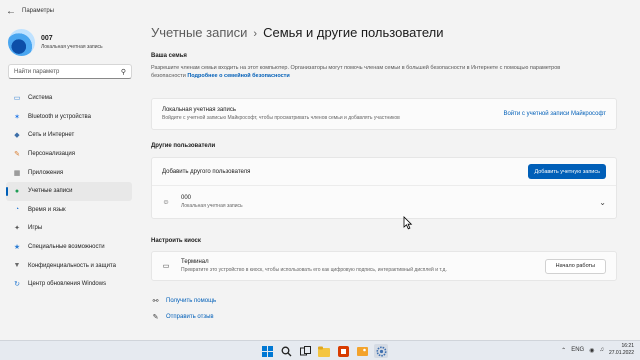 This screenshot has height=360, width=640. I want to click on page-title: Семья и другие пользователи, so click(353, 32).